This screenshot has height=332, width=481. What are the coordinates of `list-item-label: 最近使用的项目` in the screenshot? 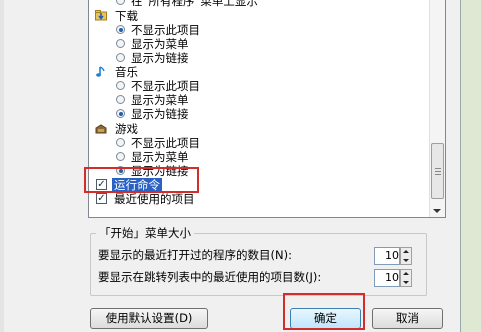 It's located at (154, 199).